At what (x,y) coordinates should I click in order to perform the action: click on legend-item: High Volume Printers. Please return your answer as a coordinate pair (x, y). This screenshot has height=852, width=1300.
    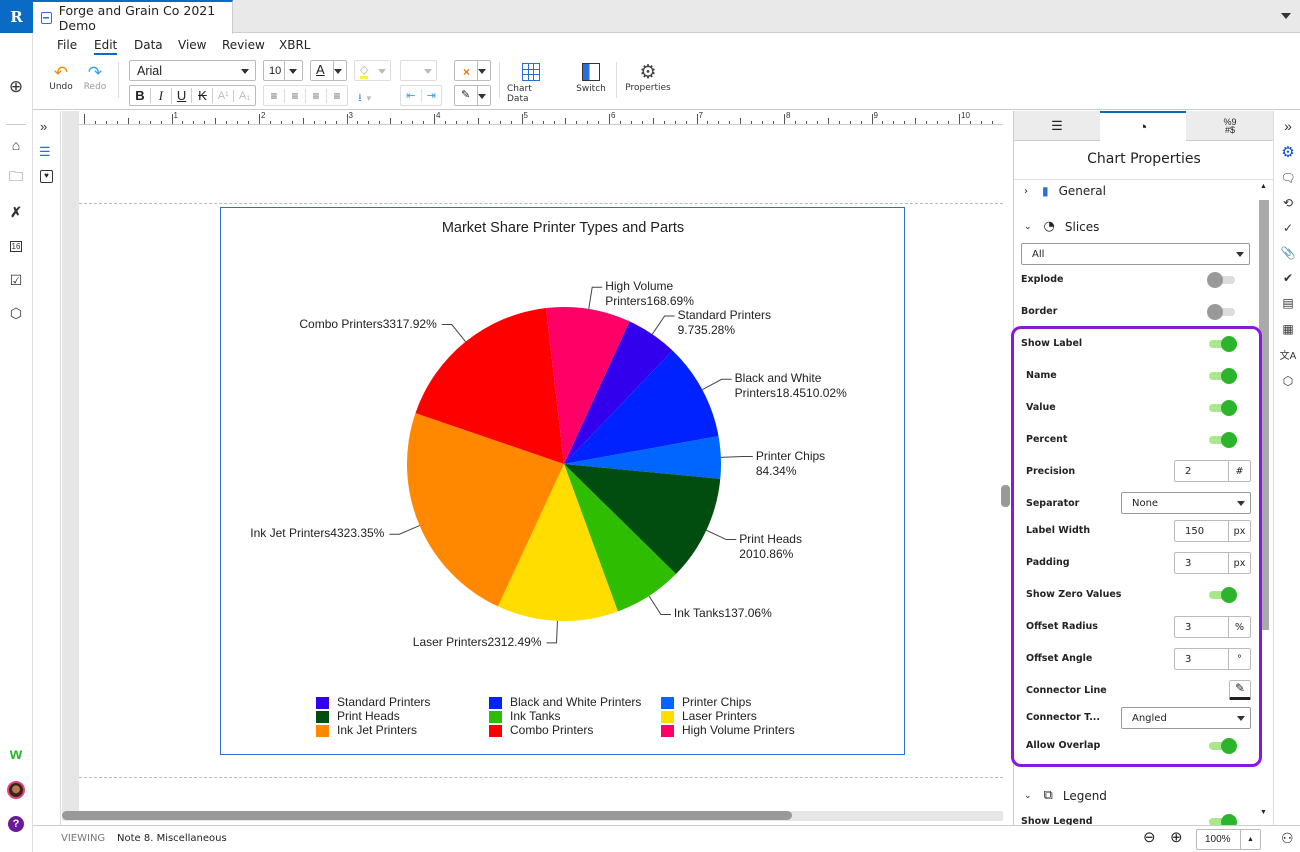
    Looking at the image, I should click on (738, 730).